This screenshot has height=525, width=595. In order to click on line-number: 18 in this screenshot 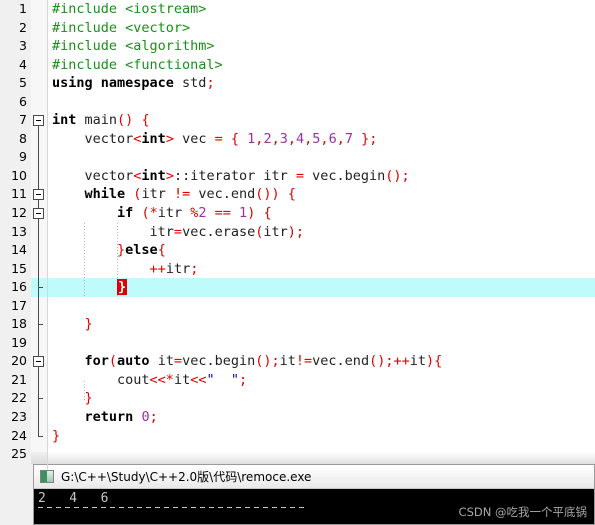, I will do `click(15, 324)`.